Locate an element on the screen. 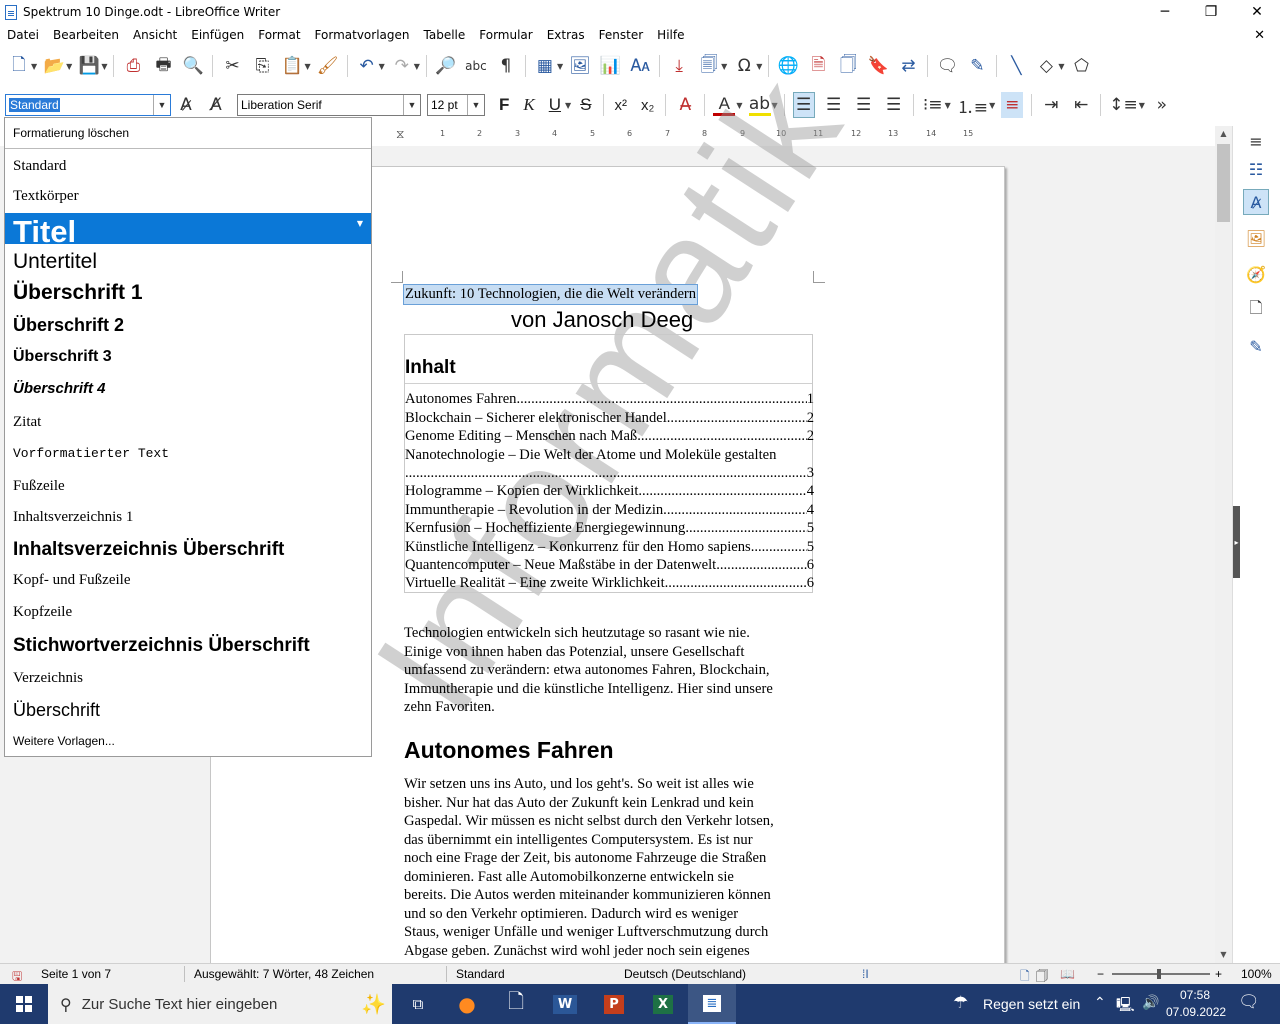  word-icon: W is located at coordinates (565, 1004).